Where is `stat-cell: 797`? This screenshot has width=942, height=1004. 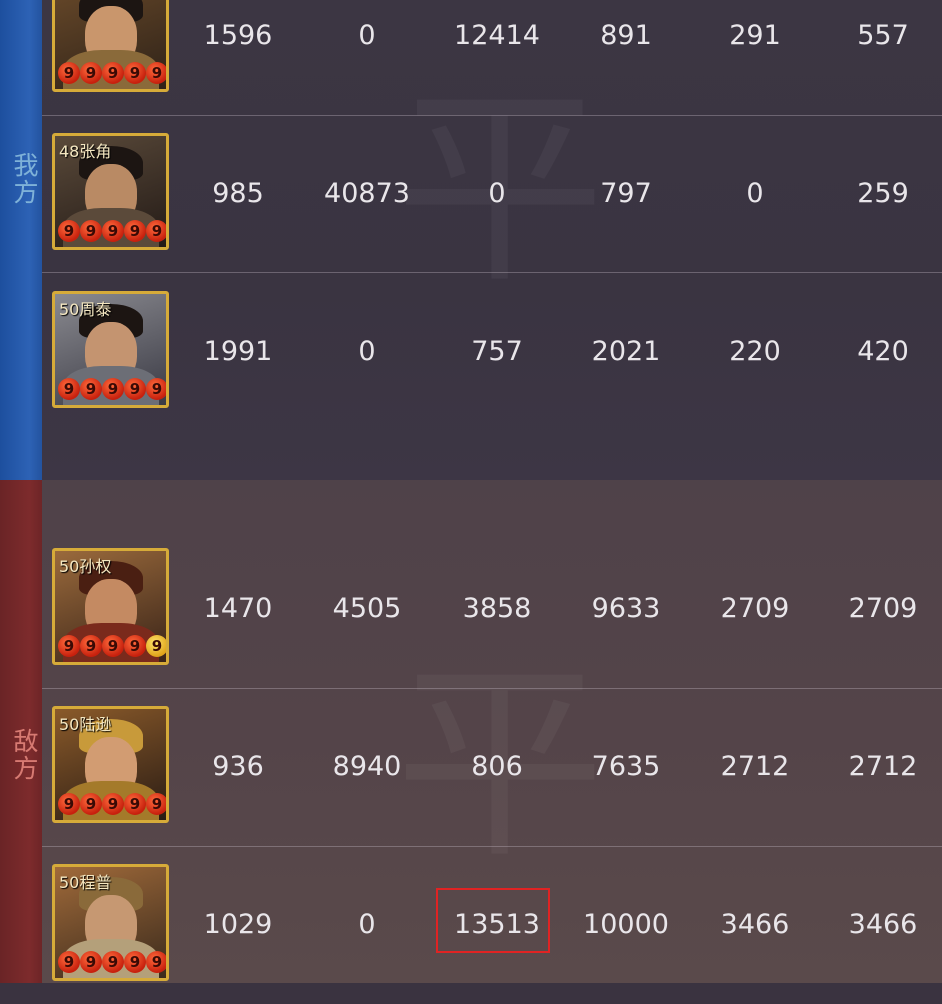
stat-cell: 797 is located at coordinates (626, 193).